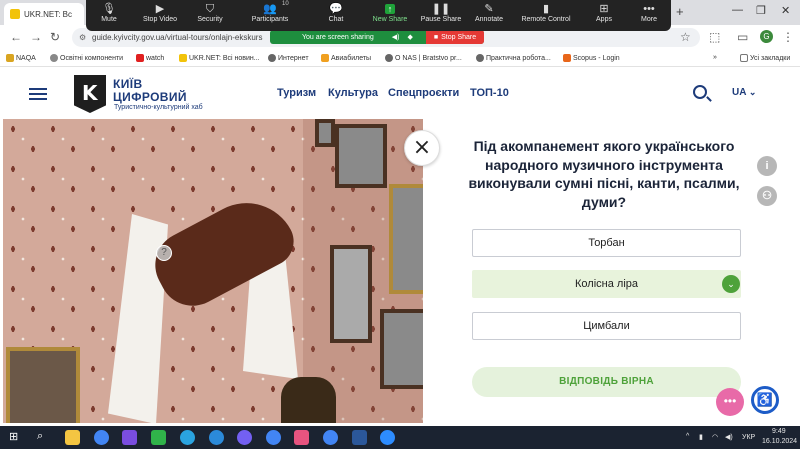 The image size is (800, 449). Describe the element at coordinates (606, 382) in the screenshot. I see `result-button: ВІДПОВІДЬ ВІРНА` at that location.